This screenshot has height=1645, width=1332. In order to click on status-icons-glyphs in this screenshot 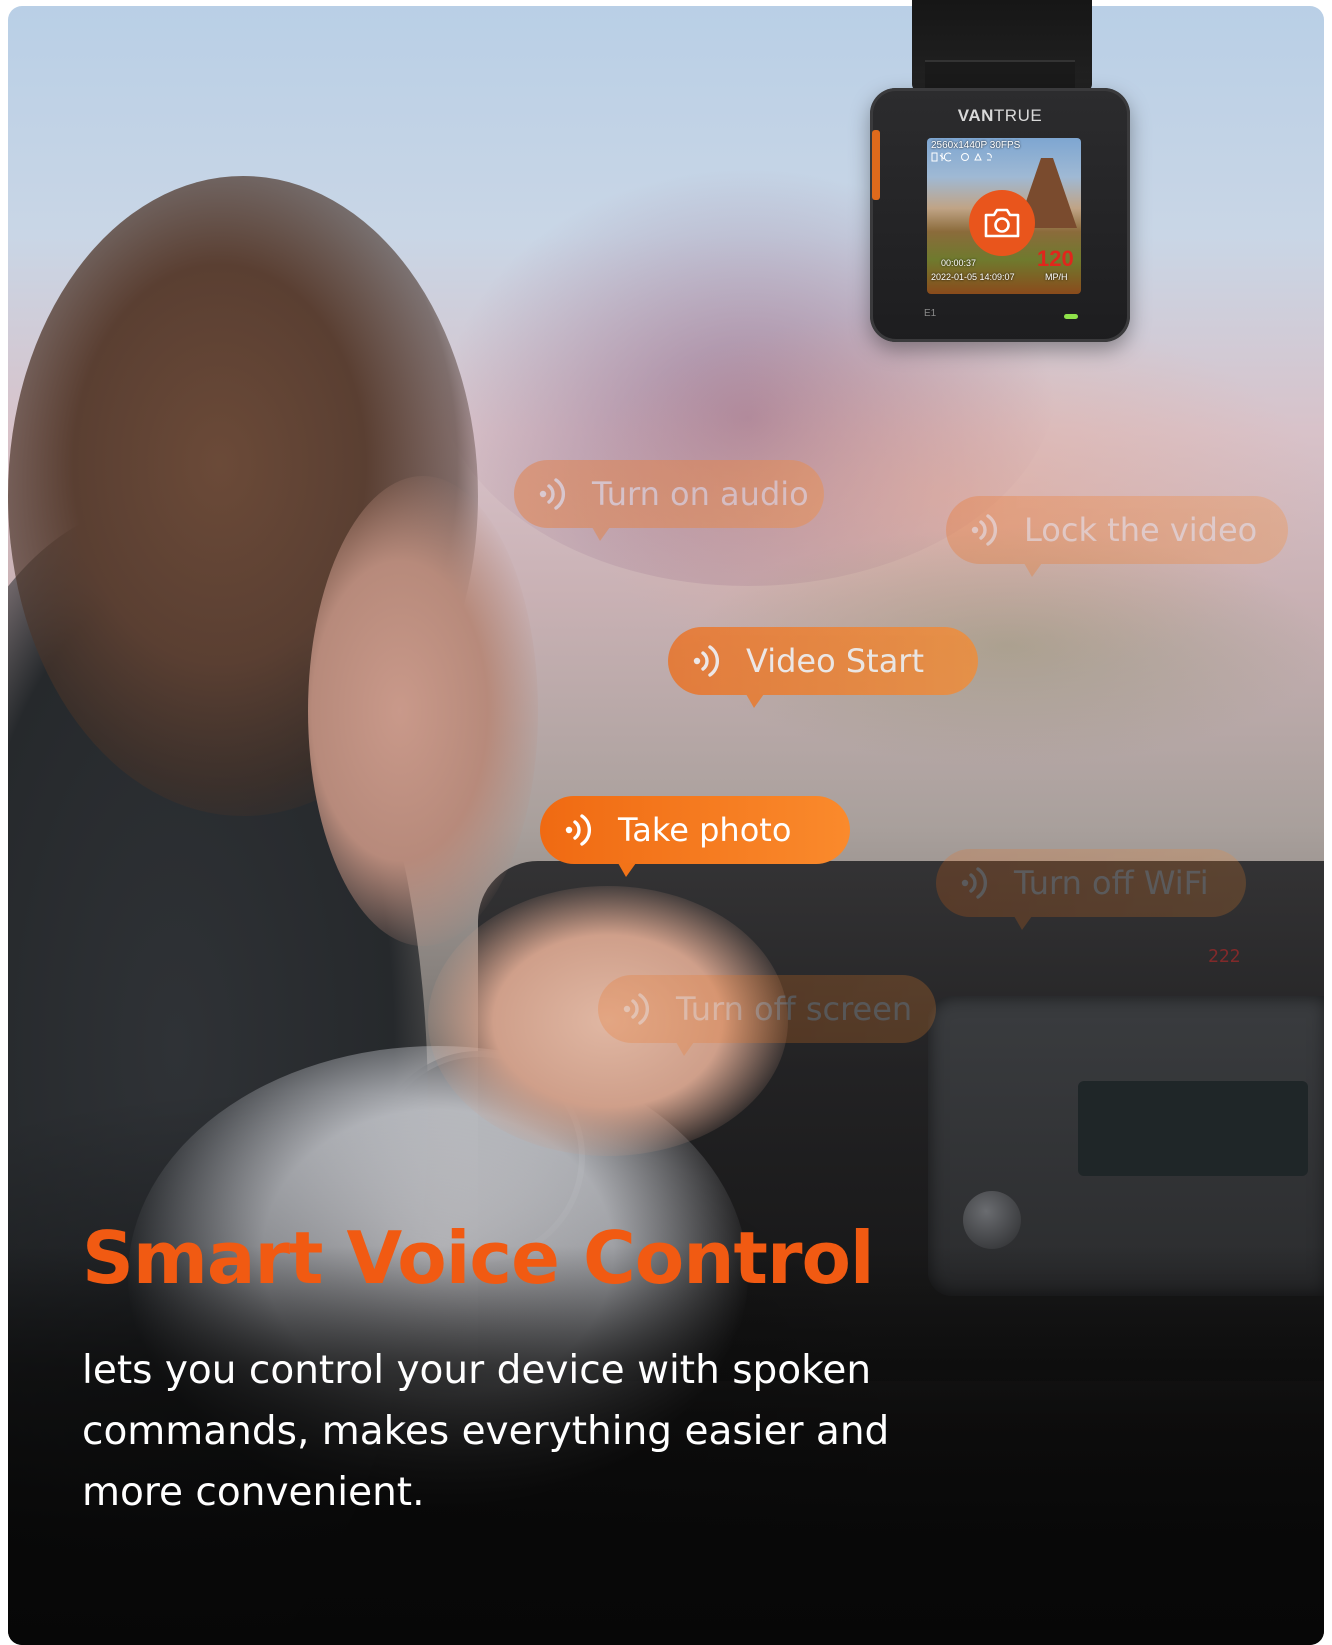, I will do `click(961, 157)`.